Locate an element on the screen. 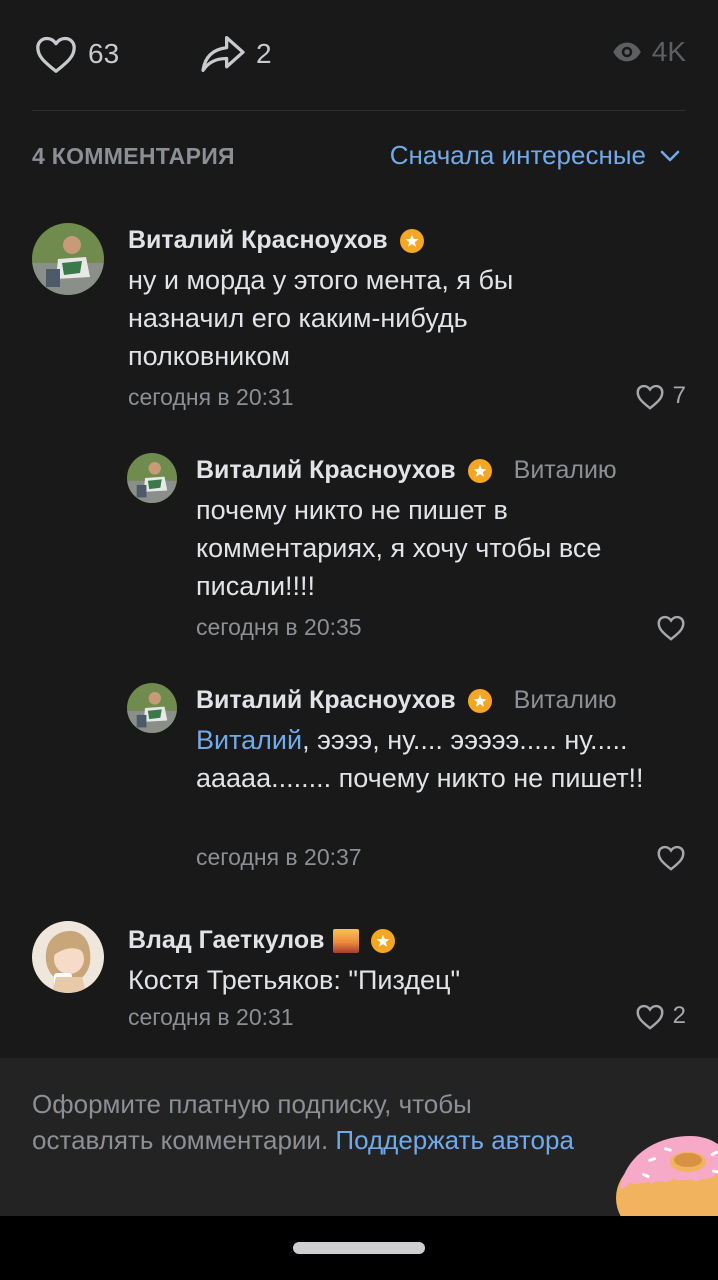  comments-count-label: 4 КОММЕНТАРИЯ is located at coordinates (133, 156).